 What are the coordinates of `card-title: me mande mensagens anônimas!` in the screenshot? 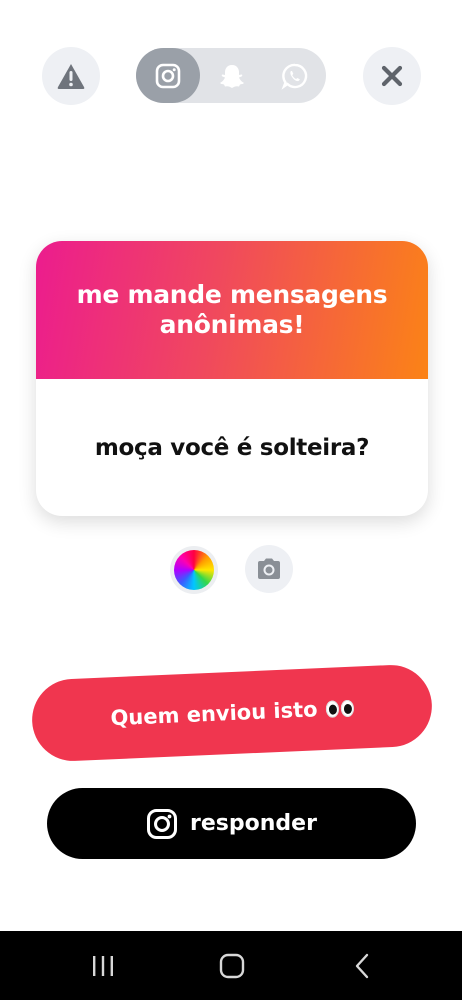 It's located at (232, 309).